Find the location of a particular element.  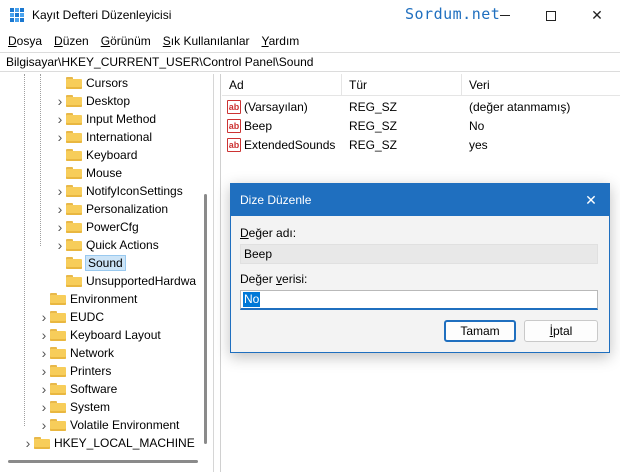

tree-item: › NotifyIconSettings is located at coordinates (118, 191).